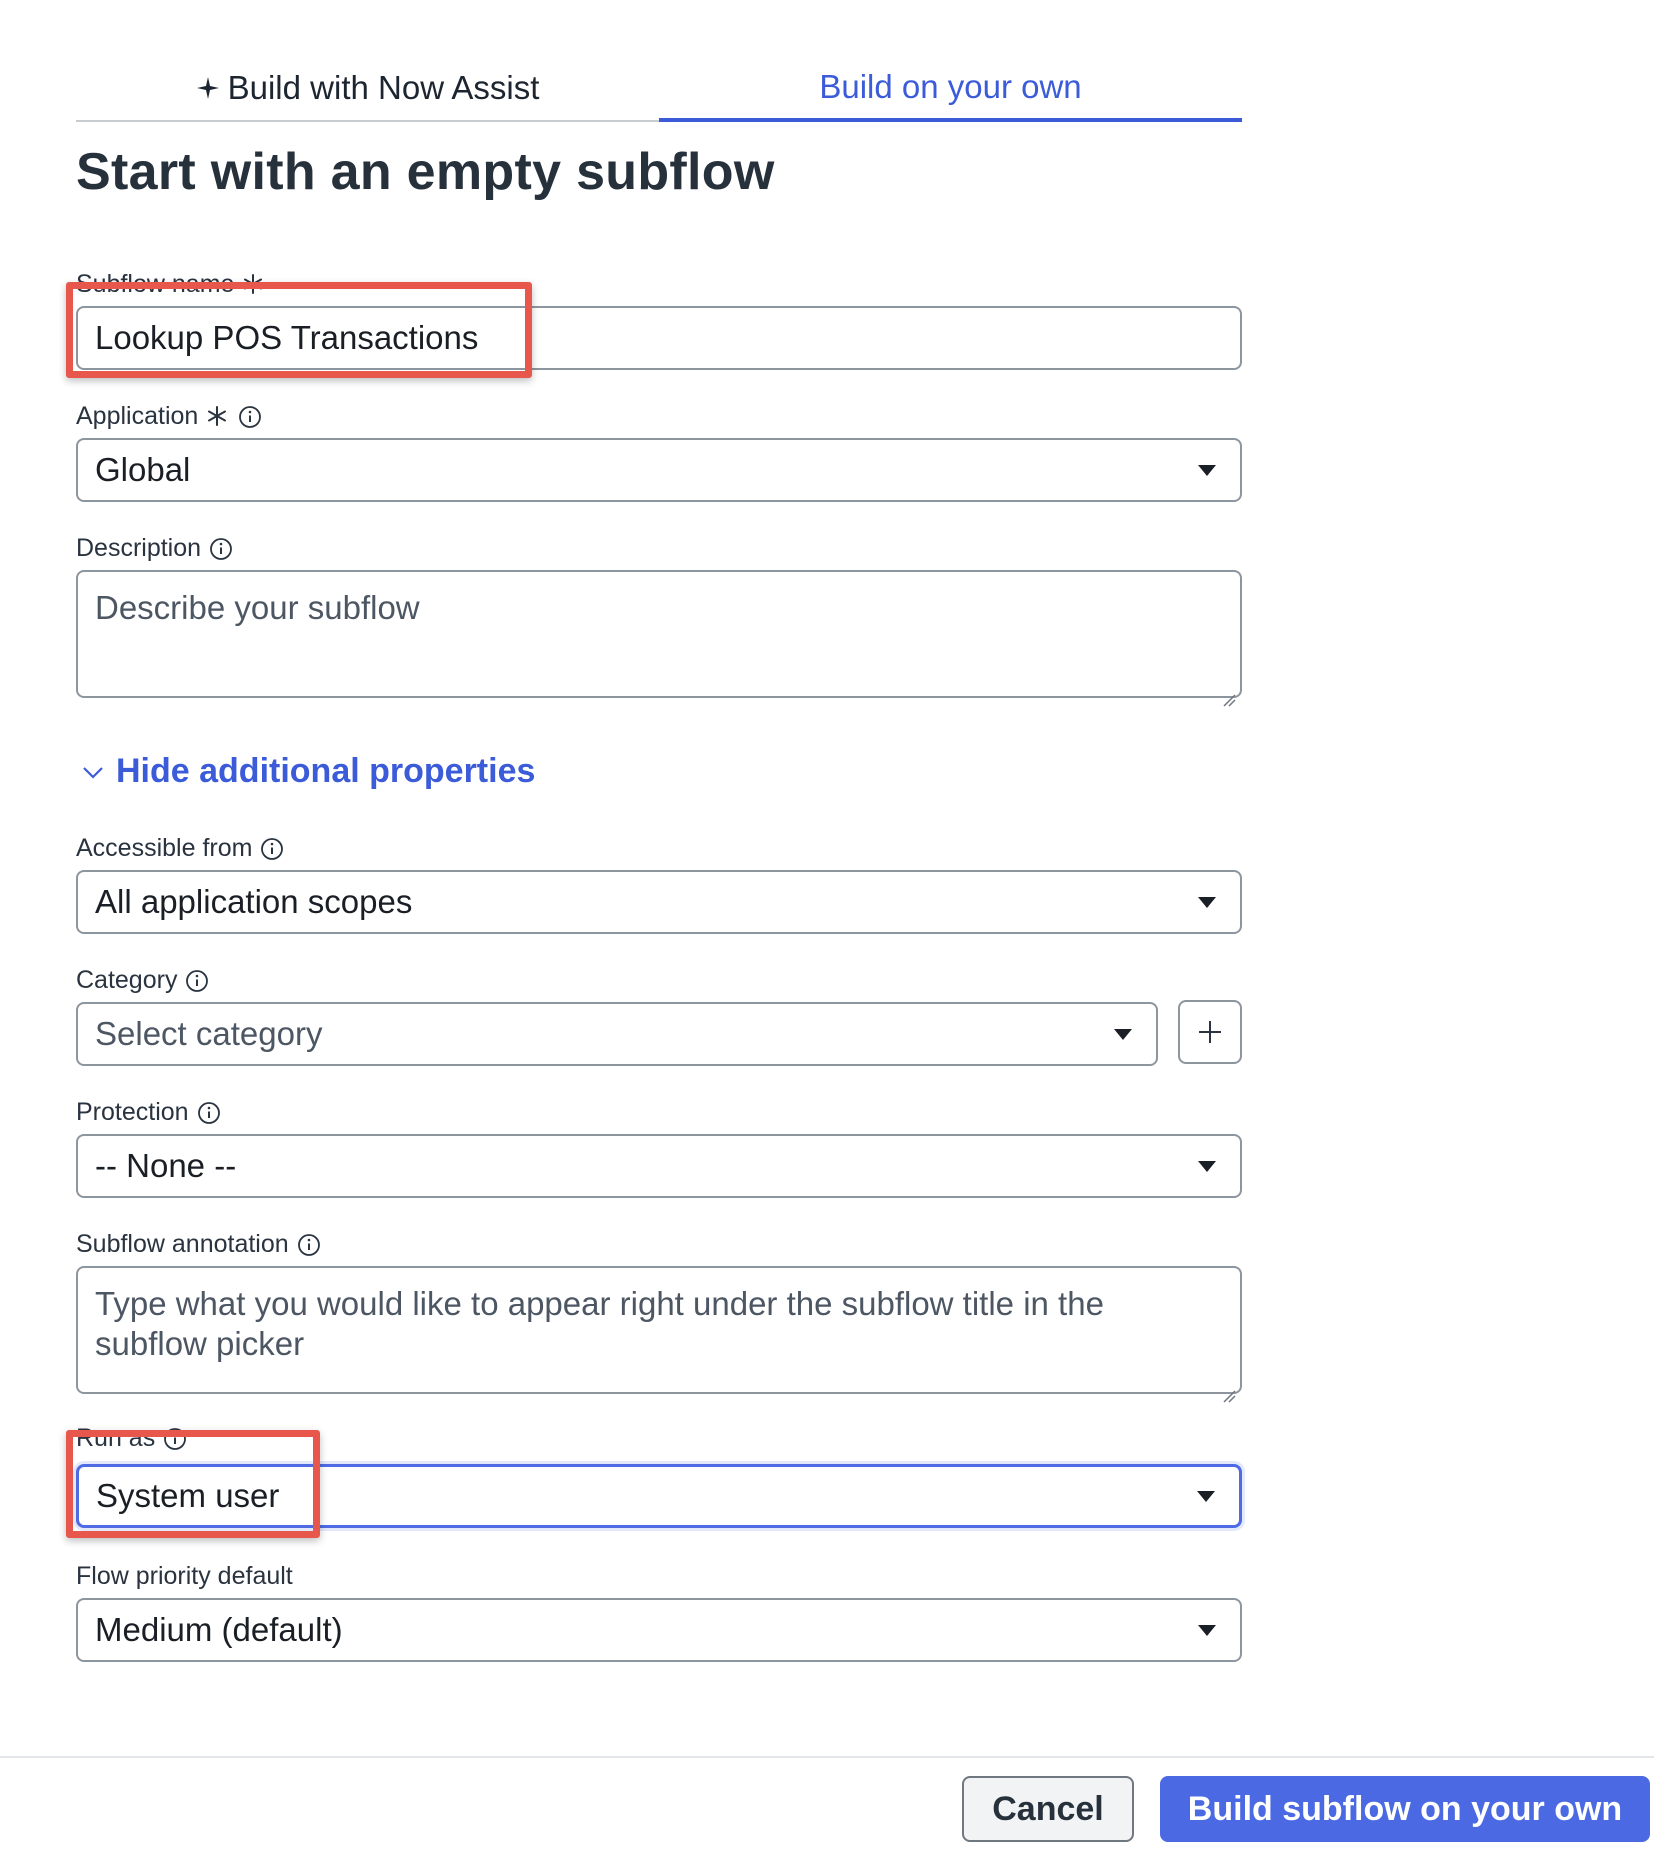 The image size is (1654, 1850). I want to click on run-as-label: Run as, so click(131, 1438).